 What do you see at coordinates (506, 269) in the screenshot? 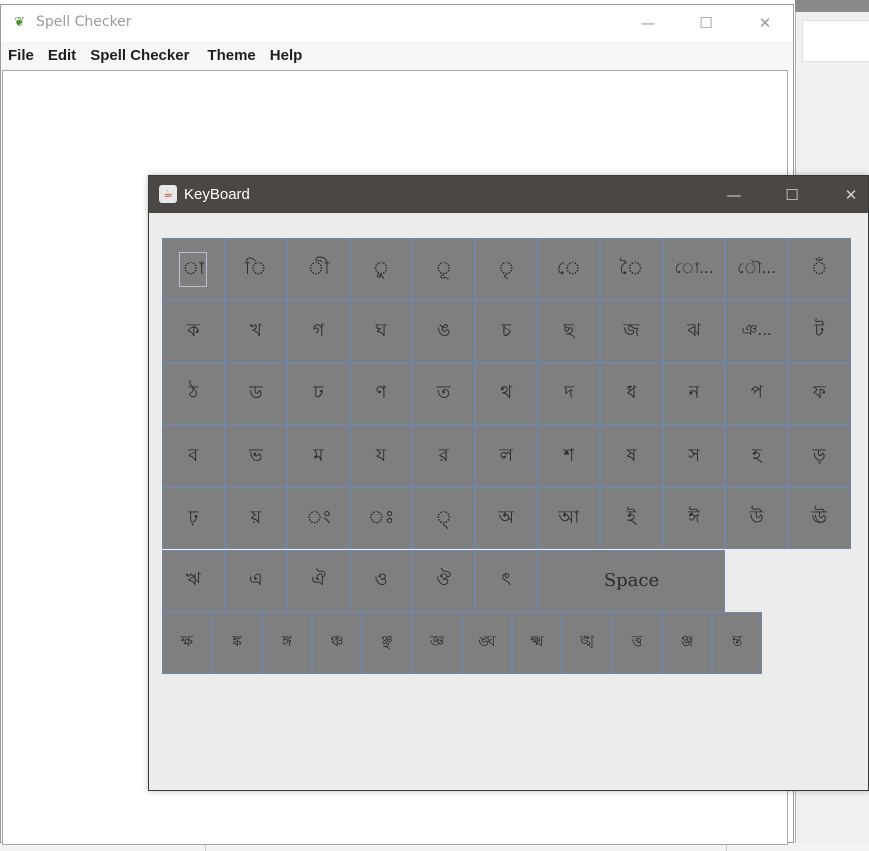
I see `key-keyboard_window-rows-0-5: ৃ` at bounding box center [506, 269].